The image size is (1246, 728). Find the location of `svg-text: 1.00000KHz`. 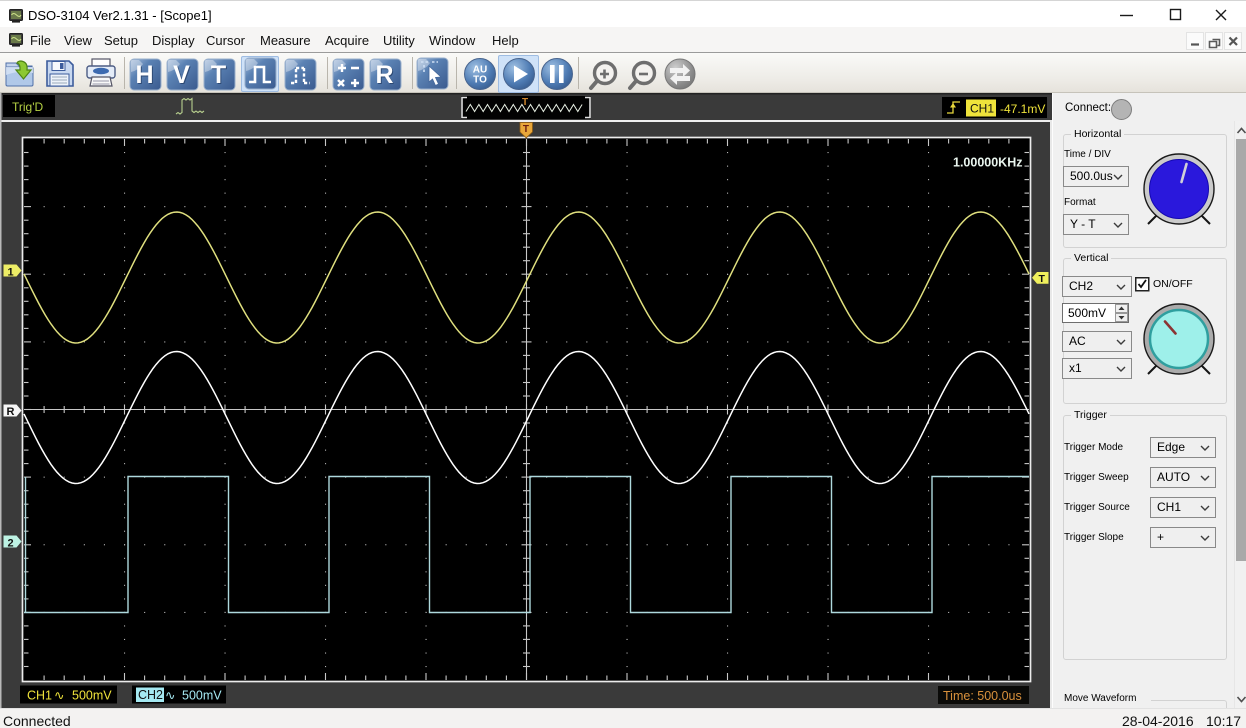

svg-text: 1.00000KHz is located at coordinates (988, 163).